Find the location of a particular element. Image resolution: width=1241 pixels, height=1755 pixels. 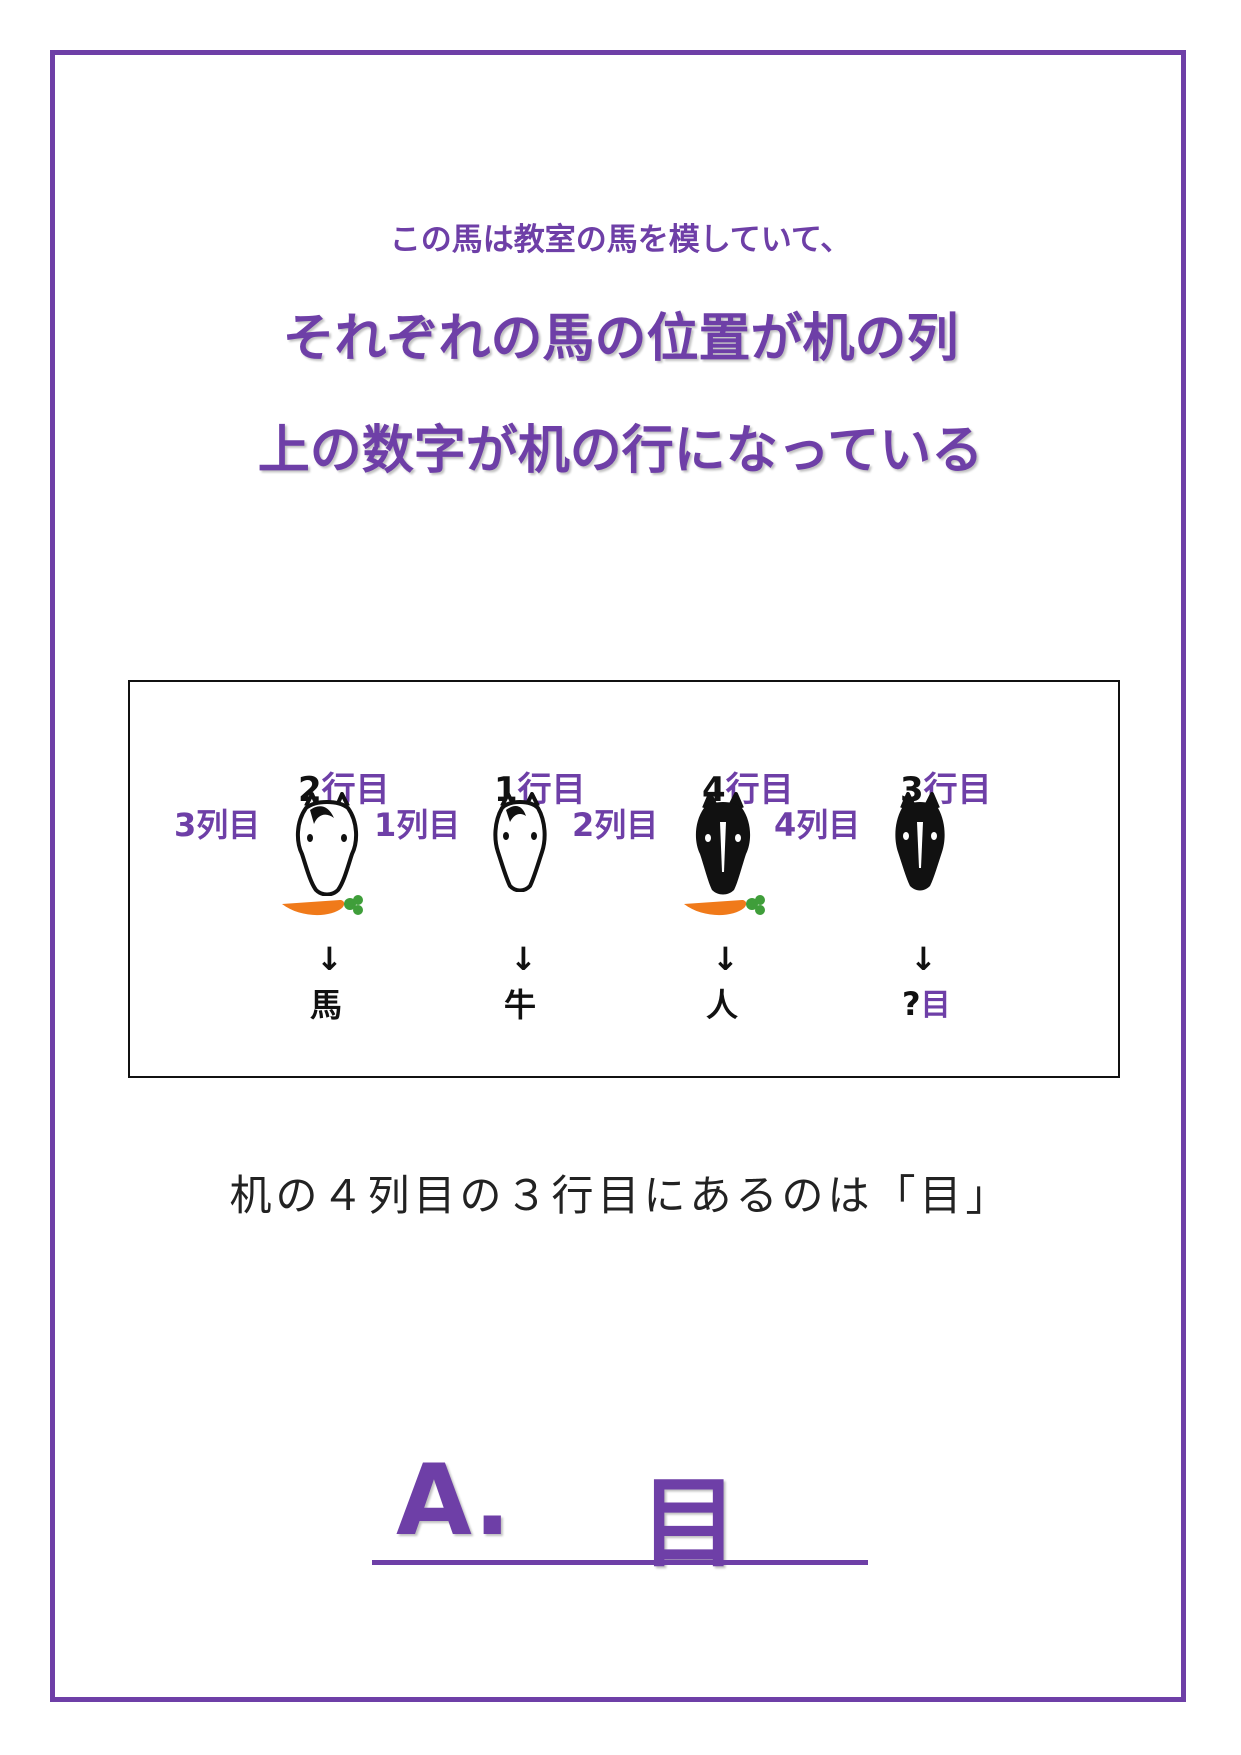

result-extra: 目 is located at coordinates (935, 1005).